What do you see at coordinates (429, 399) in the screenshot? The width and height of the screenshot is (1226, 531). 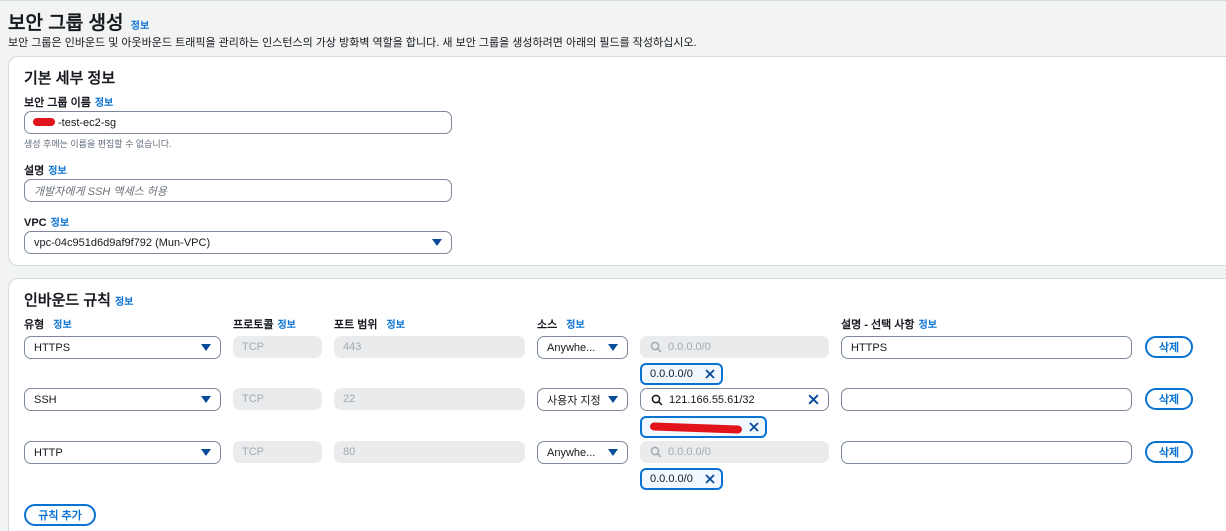 I see `rule-port-range: 22` at bounding box center [429, 399].